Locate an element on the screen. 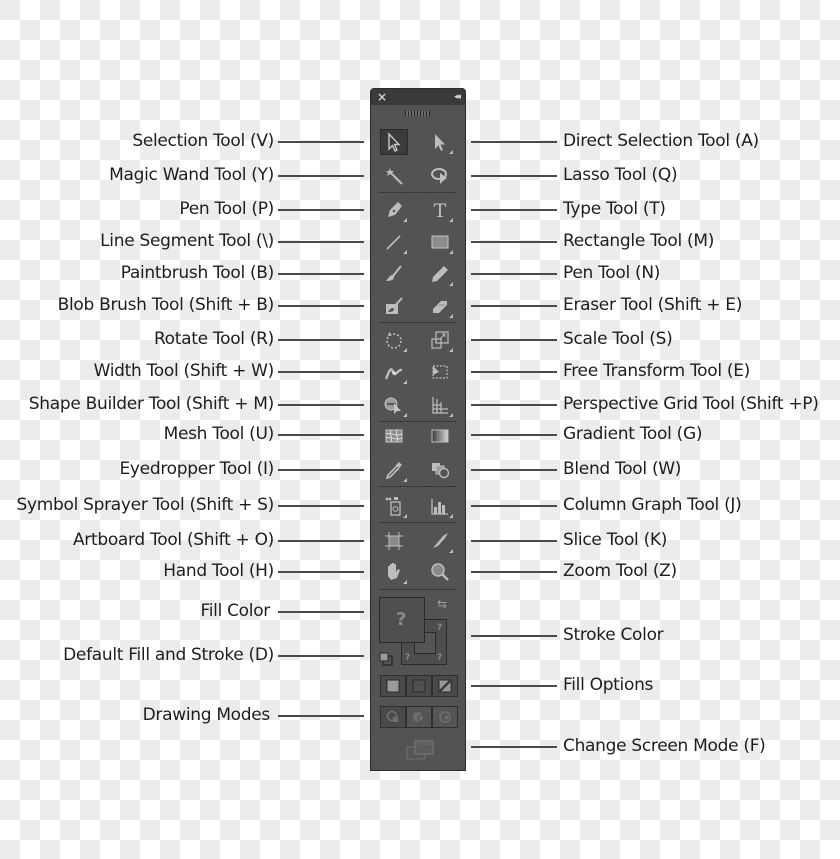 Image resolution: width=840 pixels, height=859 pixels. lasso-icon is located at coordinates (439, 176).